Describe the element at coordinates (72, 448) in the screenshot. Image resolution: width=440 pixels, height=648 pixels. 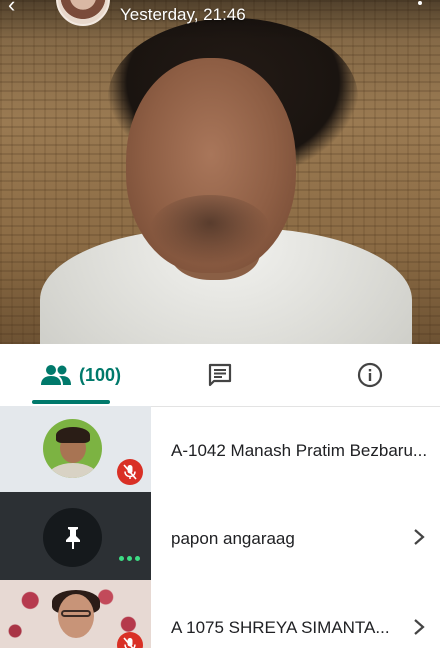
I see `participant-avatar` at that location.